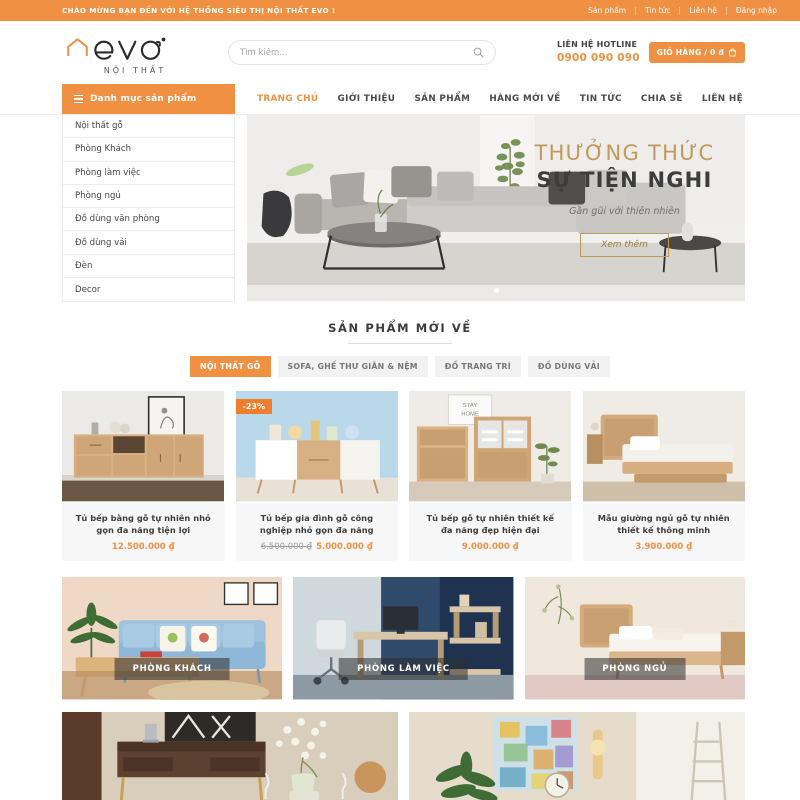  I want to click on feature-image-left, so click(230, 756).